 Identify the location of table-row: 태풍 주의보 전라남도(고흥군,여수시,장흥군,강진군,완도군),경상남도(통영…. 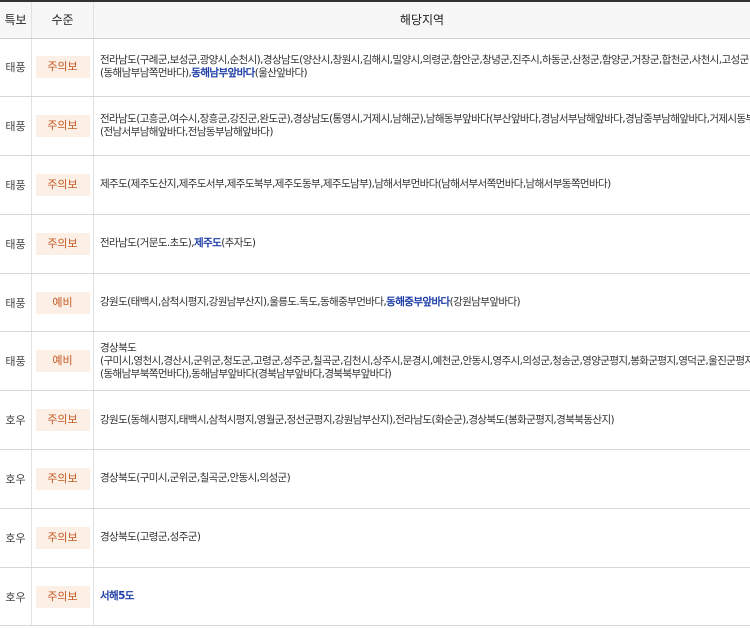
(375, 126).